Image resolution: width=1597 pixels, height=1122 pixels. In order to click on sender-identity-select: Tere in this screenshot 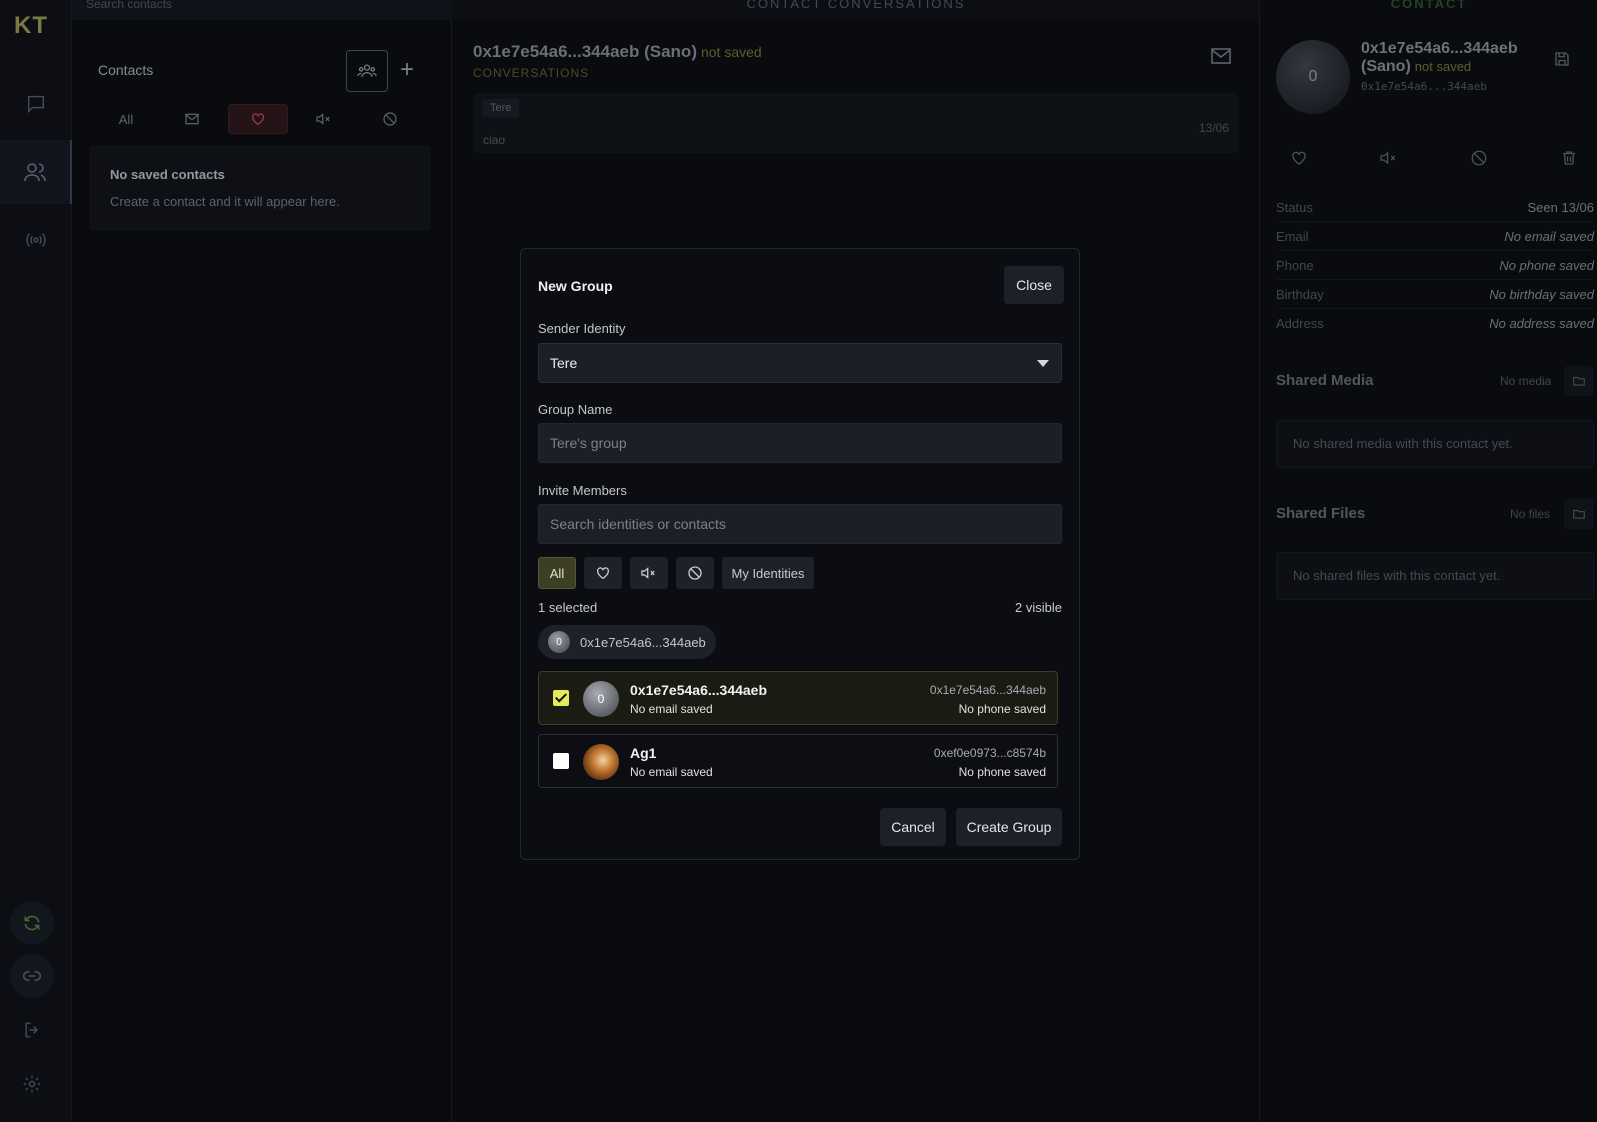, I will do `click(800, 363)`.